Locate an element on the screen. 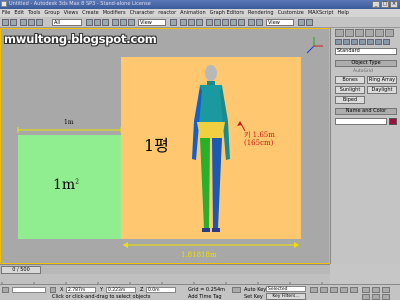  select-move-icon is located at coordinates (115, 22).